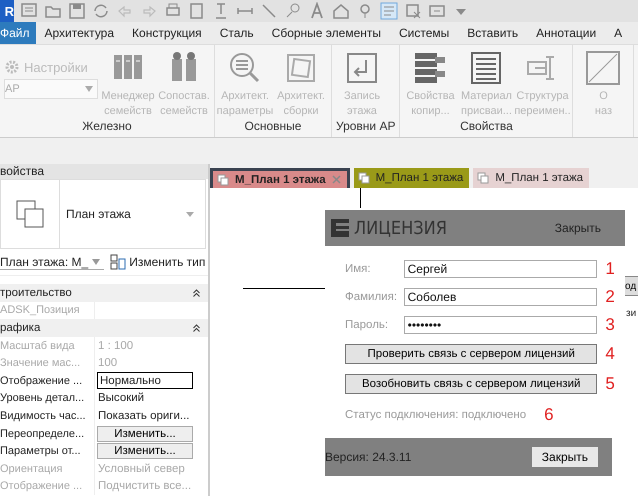 The width and height of the screenshot is (638, 496). I want to click on edit-type-button: Изменить тип, so click(158, 262).